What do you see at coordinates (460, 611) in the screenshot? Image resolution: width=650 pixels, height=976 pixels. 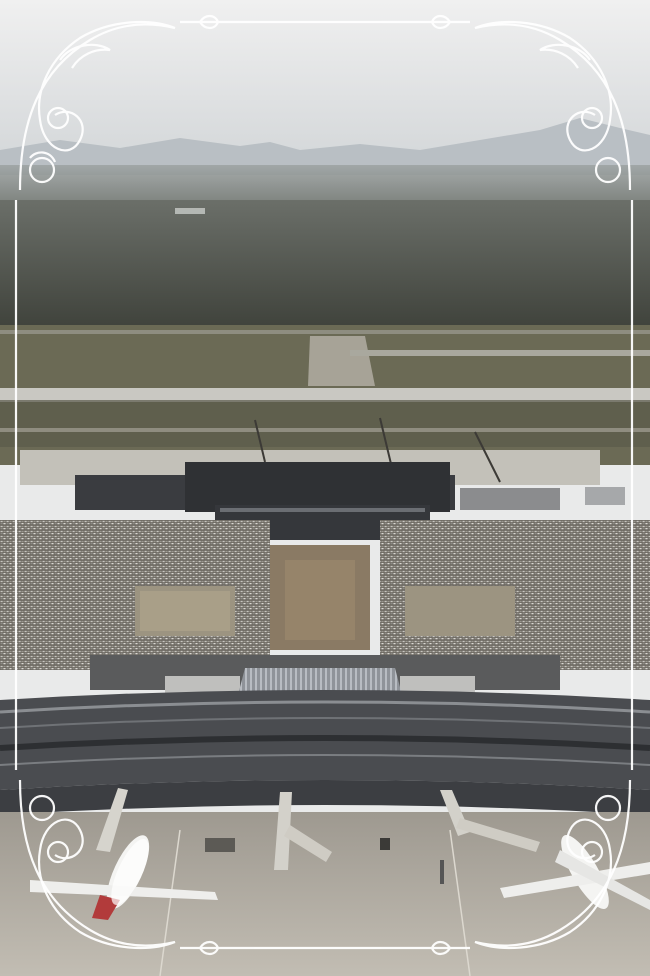 I see `parking-structure-right` at bounding box center [460, 611].